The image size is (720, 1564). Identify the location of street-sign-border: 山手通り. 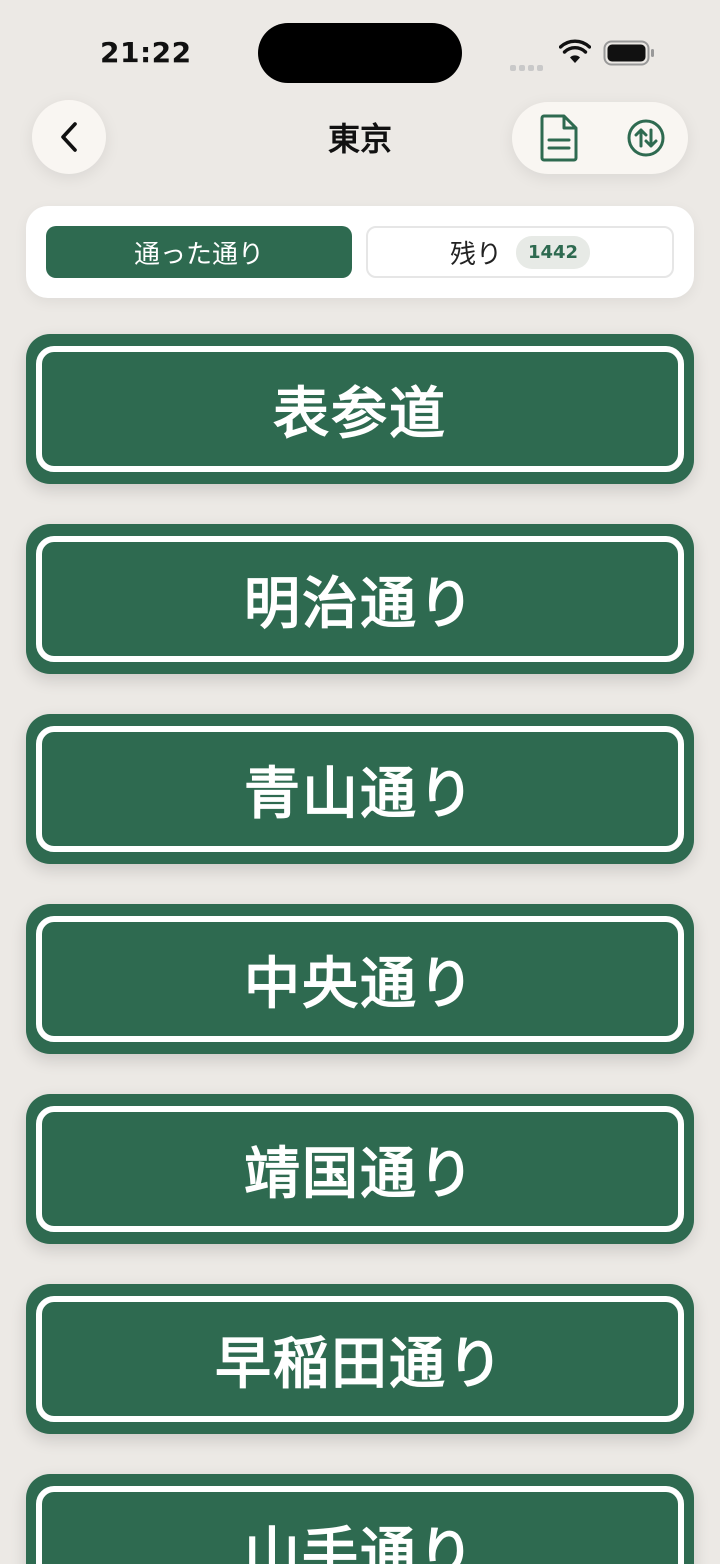
(360, 1525).